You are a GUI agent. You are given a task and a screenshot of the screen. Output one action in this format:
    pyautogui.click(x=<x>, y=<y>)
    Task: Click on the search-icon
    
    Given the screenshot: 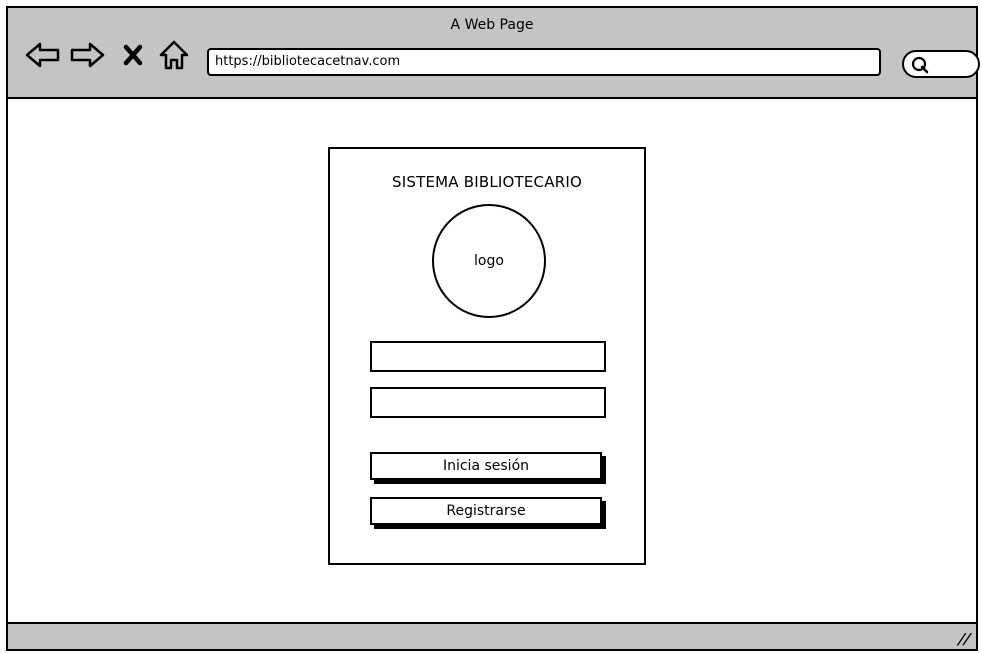 What is the action you would take?
    pyautogui.click(x=920, y=65)
    